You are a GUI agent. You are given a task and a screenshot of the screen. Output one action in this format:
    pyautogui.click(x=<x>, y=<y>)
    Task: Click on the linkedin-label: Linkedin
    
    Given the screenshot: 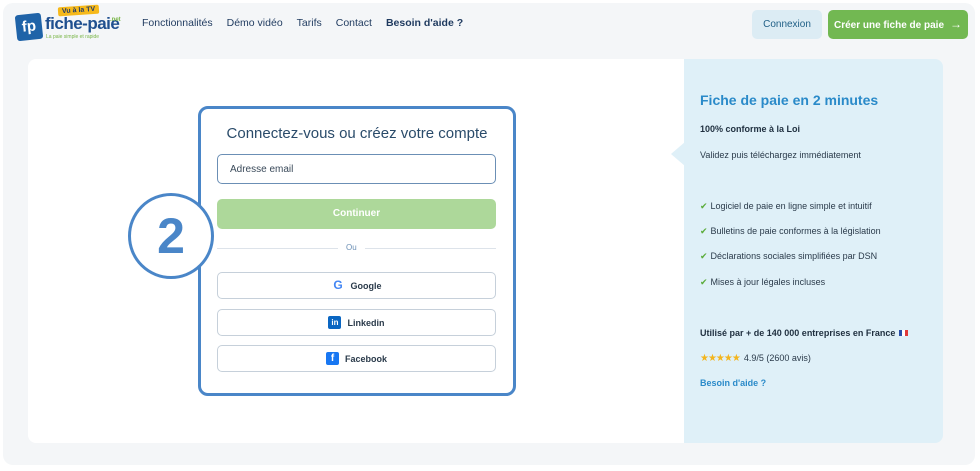 What is the action you would take?
    pyautogui.click(x=366, y=322)
    